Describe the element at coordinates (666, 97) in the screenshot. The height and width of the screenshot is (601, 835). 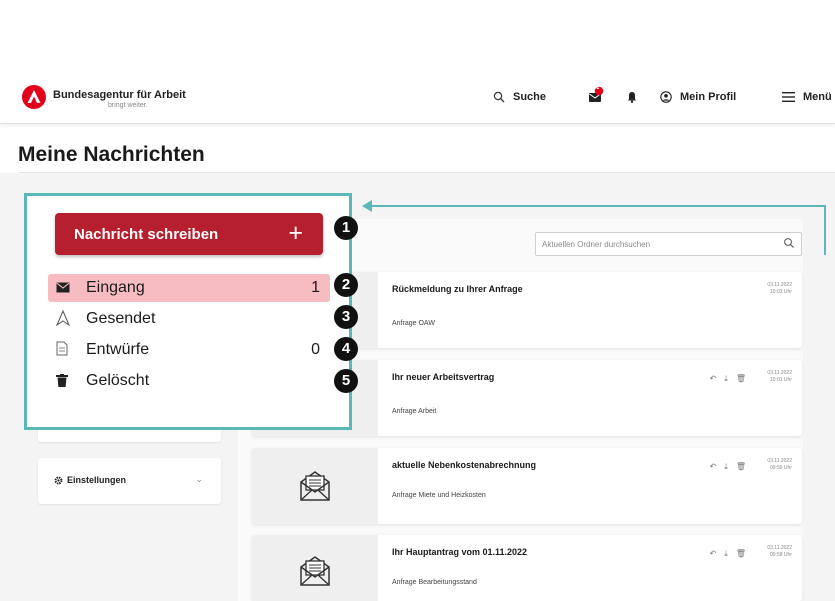
I see `user-circle-icon` at that location.